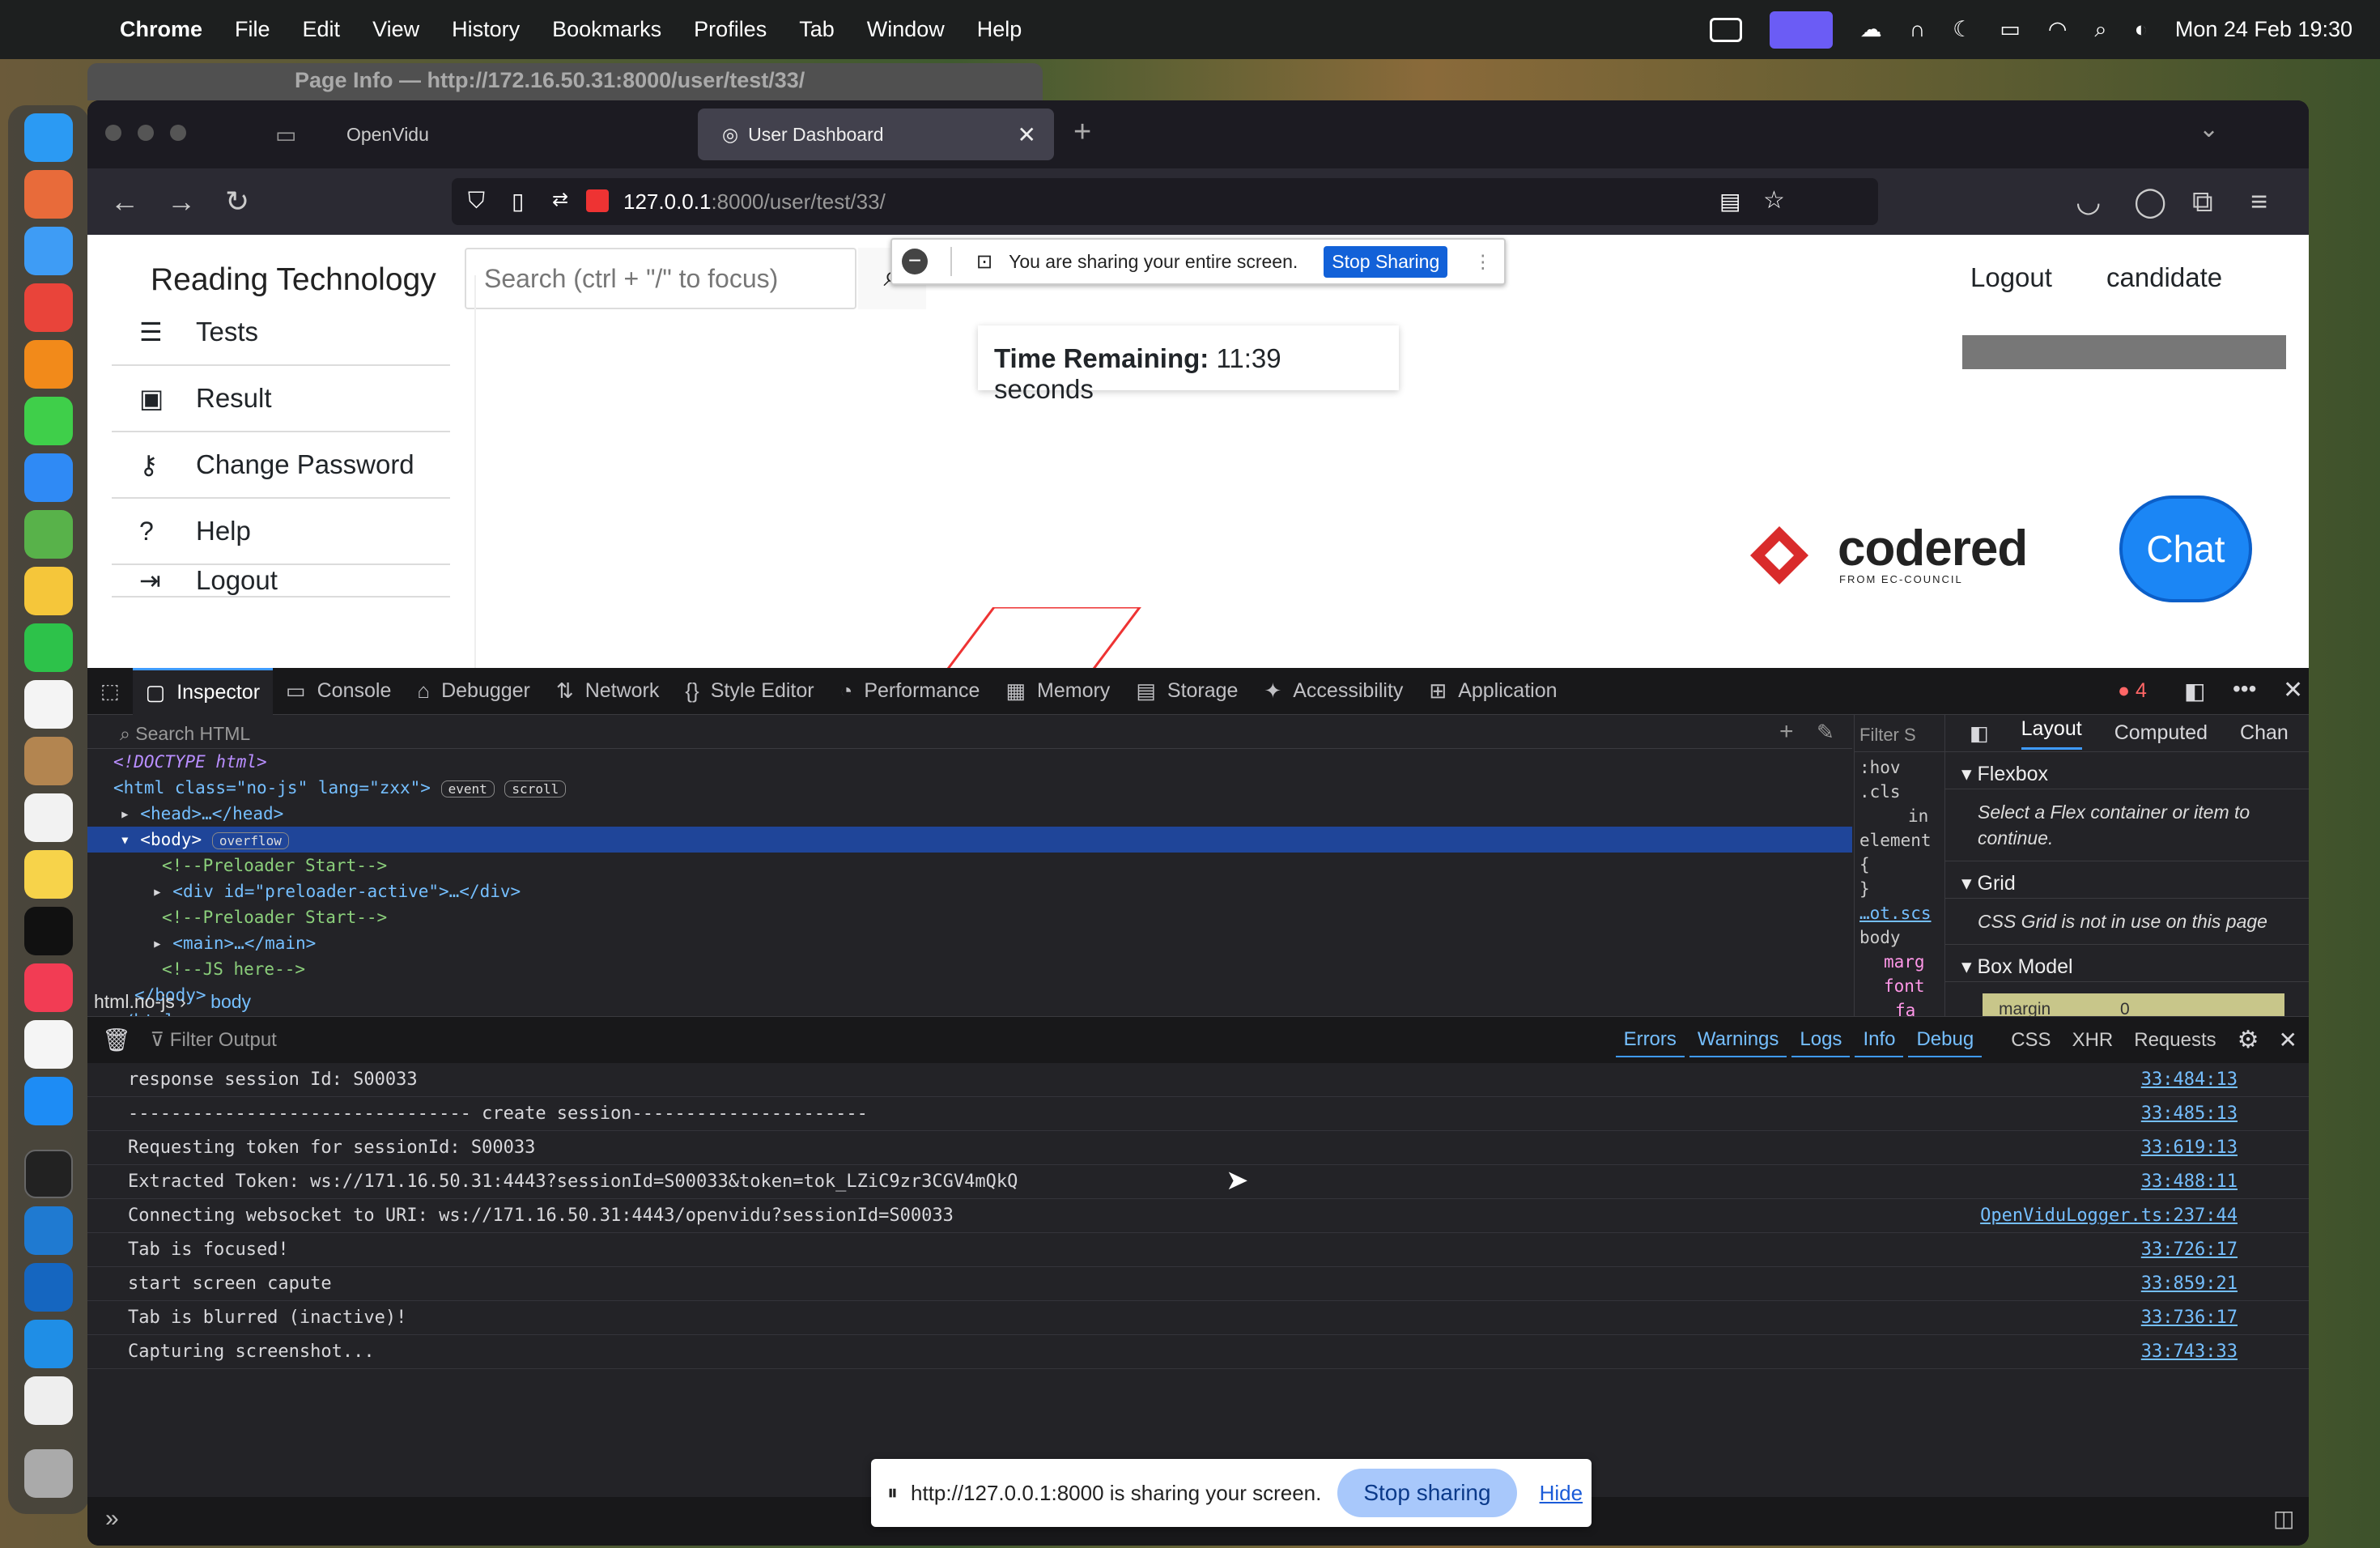 The width and height of the screenshot is (2380, 1548). What do you see at coordinates (48, 591) in the screenshot?
I see `photos-icon` at bounding box center [48, 591].